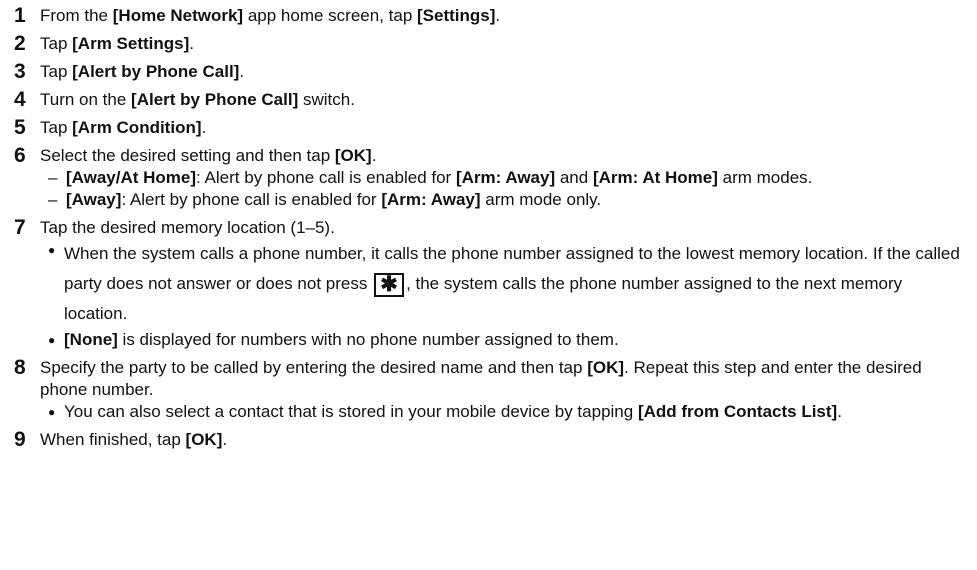  What do you see at coordinates (142, 71) in the screenshot?
I see `step-text: Tap [Alert by Phone Call].` at bounding box center [142, 71].